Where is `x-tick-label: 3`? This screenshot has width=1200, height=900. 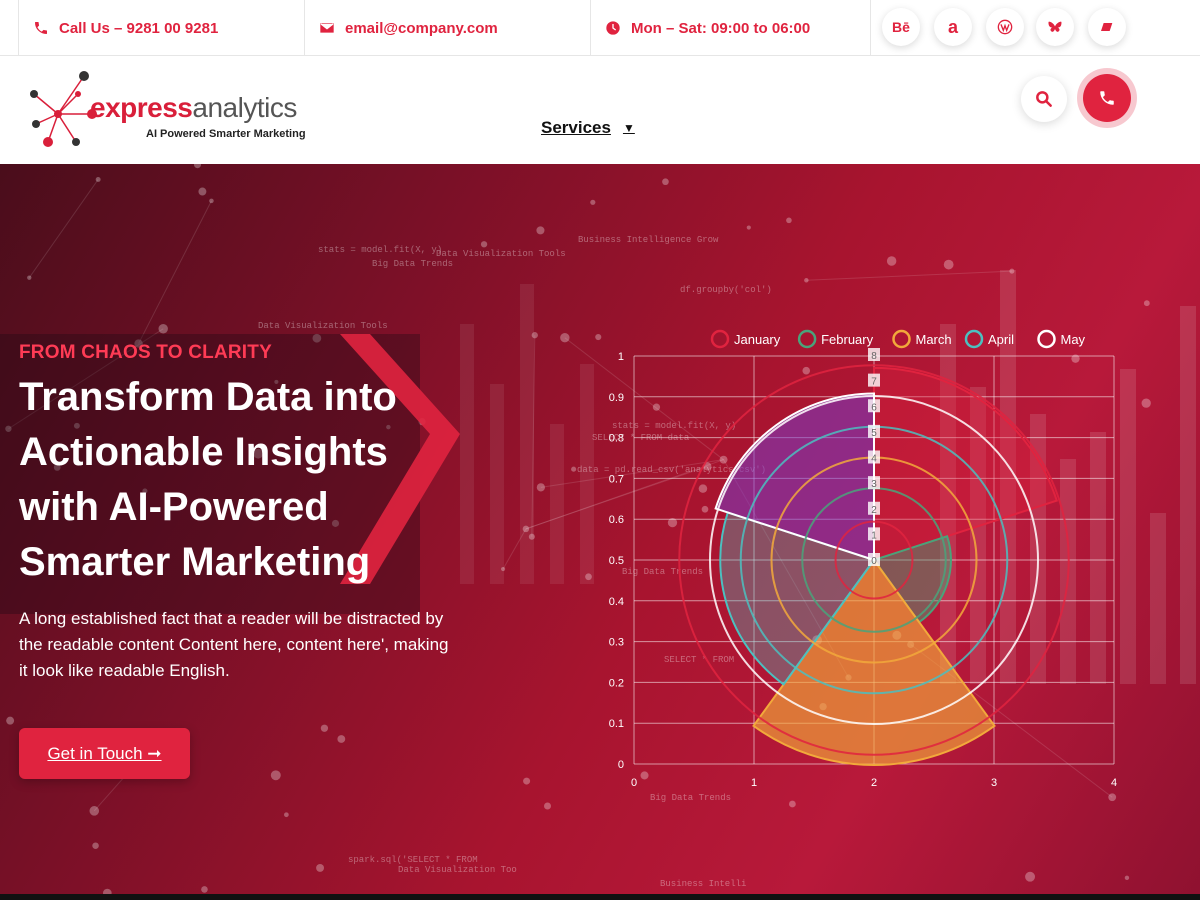 x-tick-label: 3 is located at coordinates (994, 783).